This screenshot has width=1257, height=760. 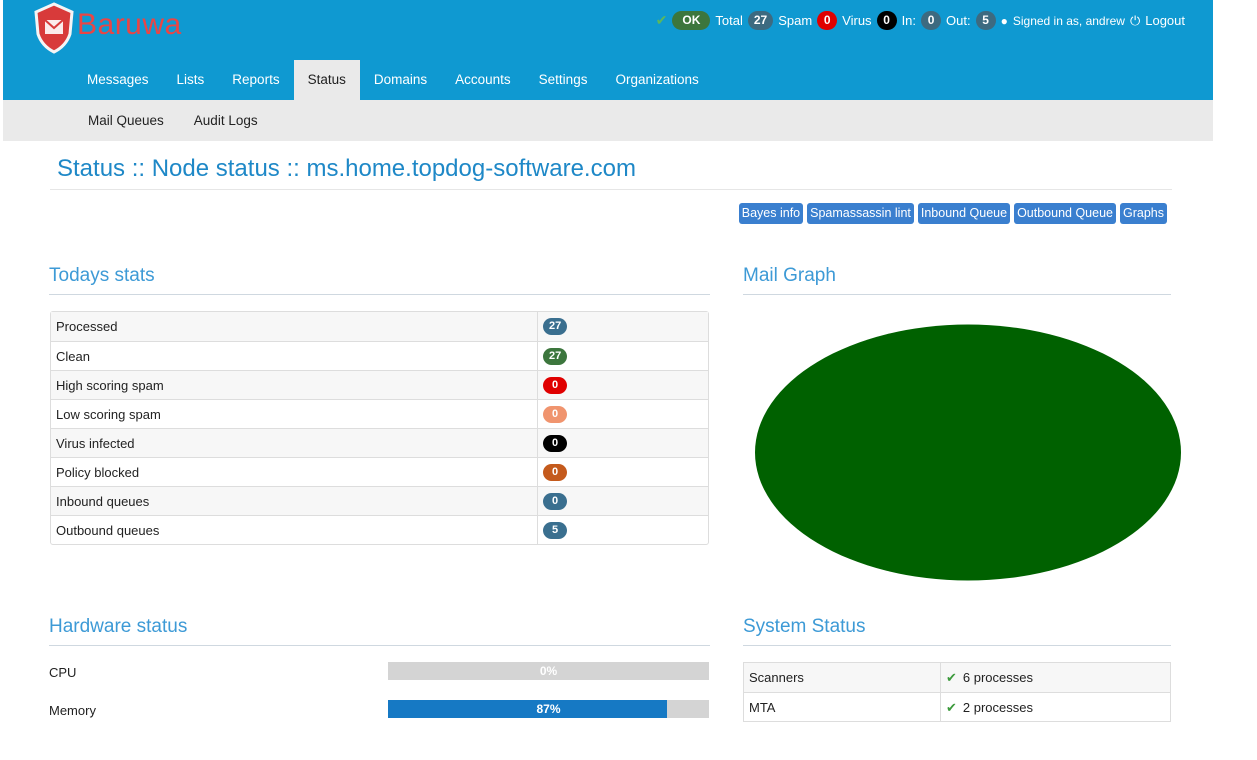 What do you see at coordinates (795, 20) in the screenshot?
I see `spam-label: Spam` at bounding box center [795, 20].